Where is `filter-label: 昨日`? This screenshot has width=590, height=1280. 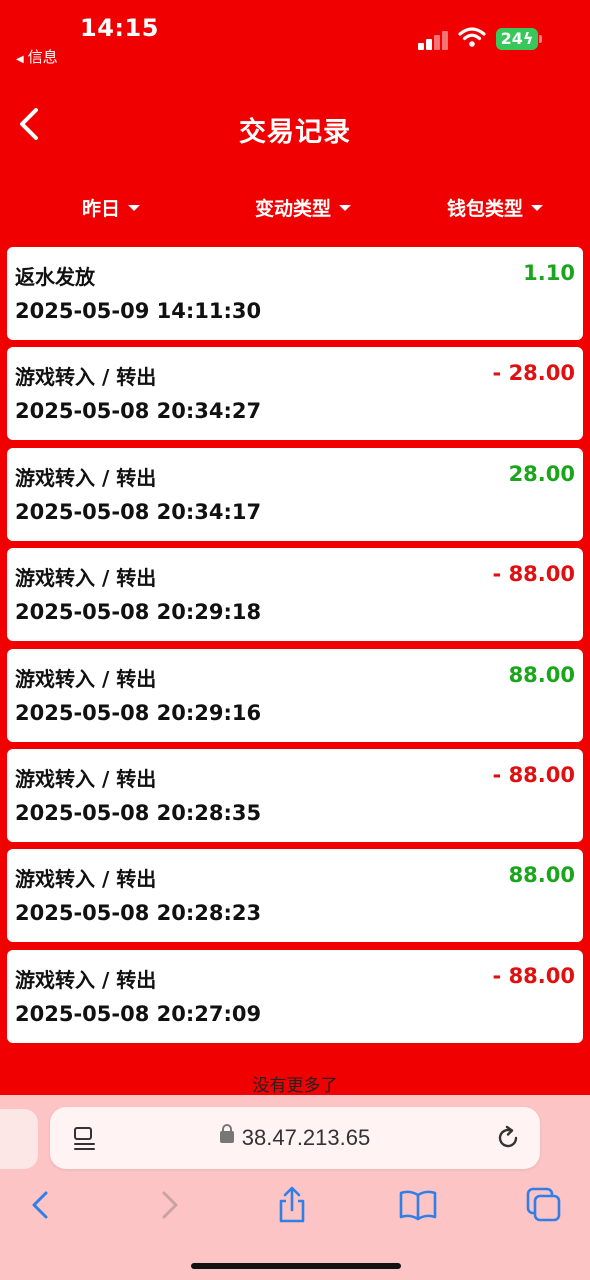
filter-label: 昨日 is located at coordinates (101, 209).